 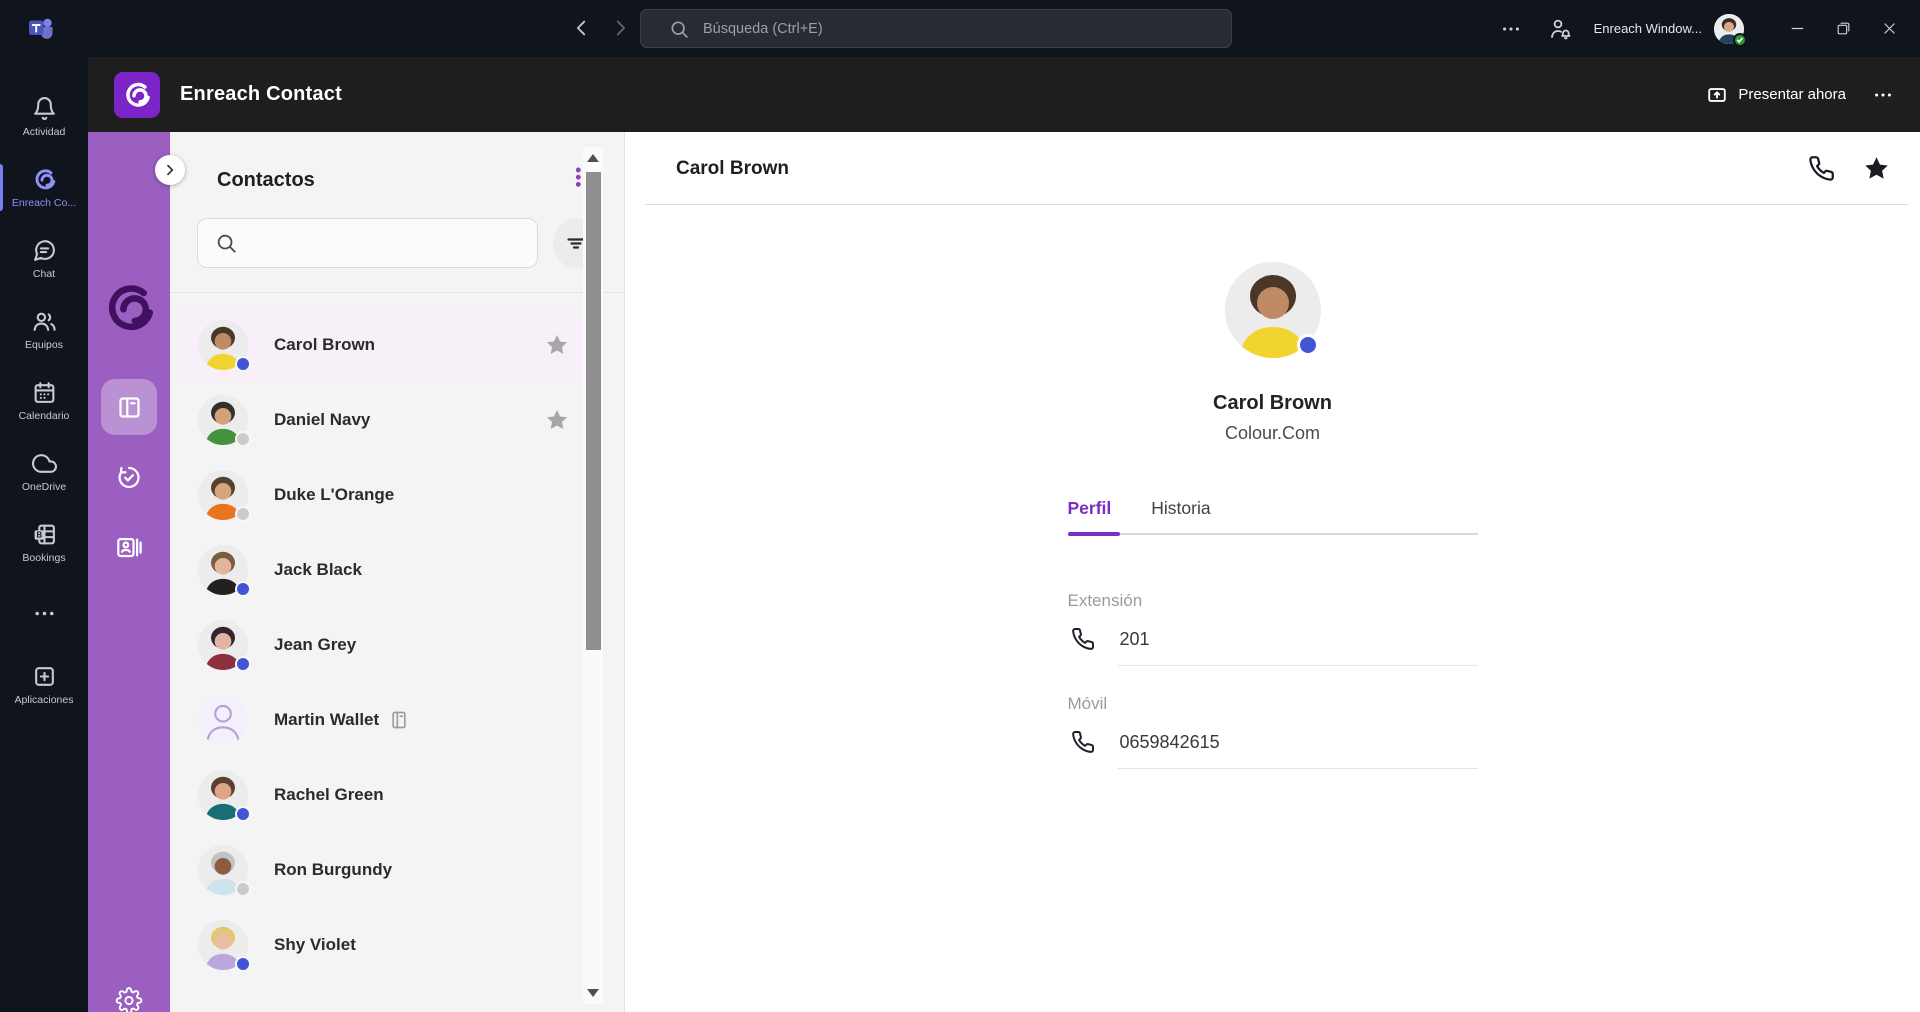 I want to click on history-nav, so click(x=601, y=28).